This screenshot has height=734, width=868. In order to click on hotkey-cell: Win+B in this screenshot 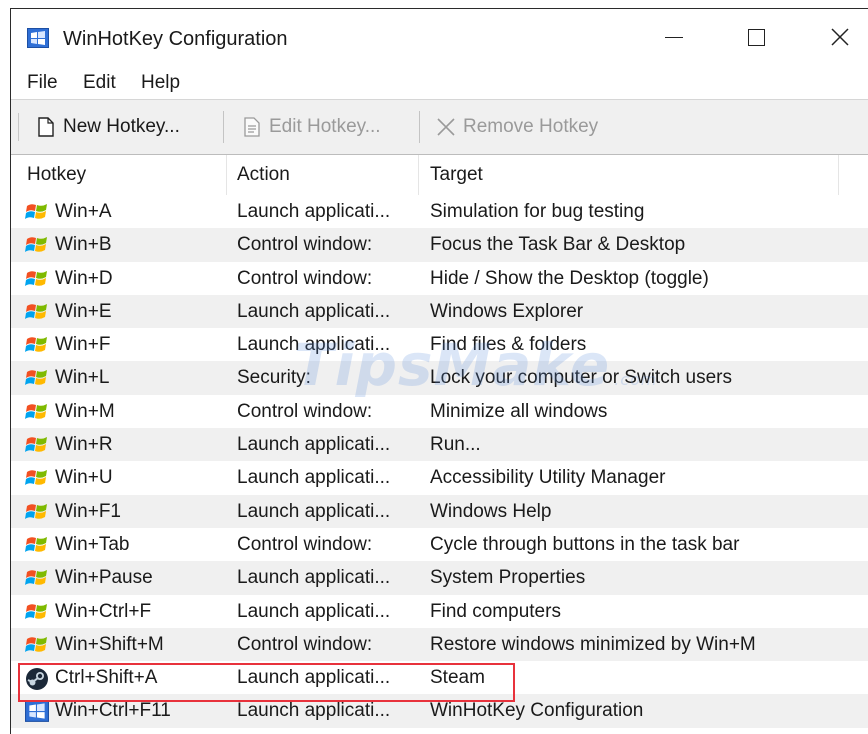, I will do `click(83, 245)`.